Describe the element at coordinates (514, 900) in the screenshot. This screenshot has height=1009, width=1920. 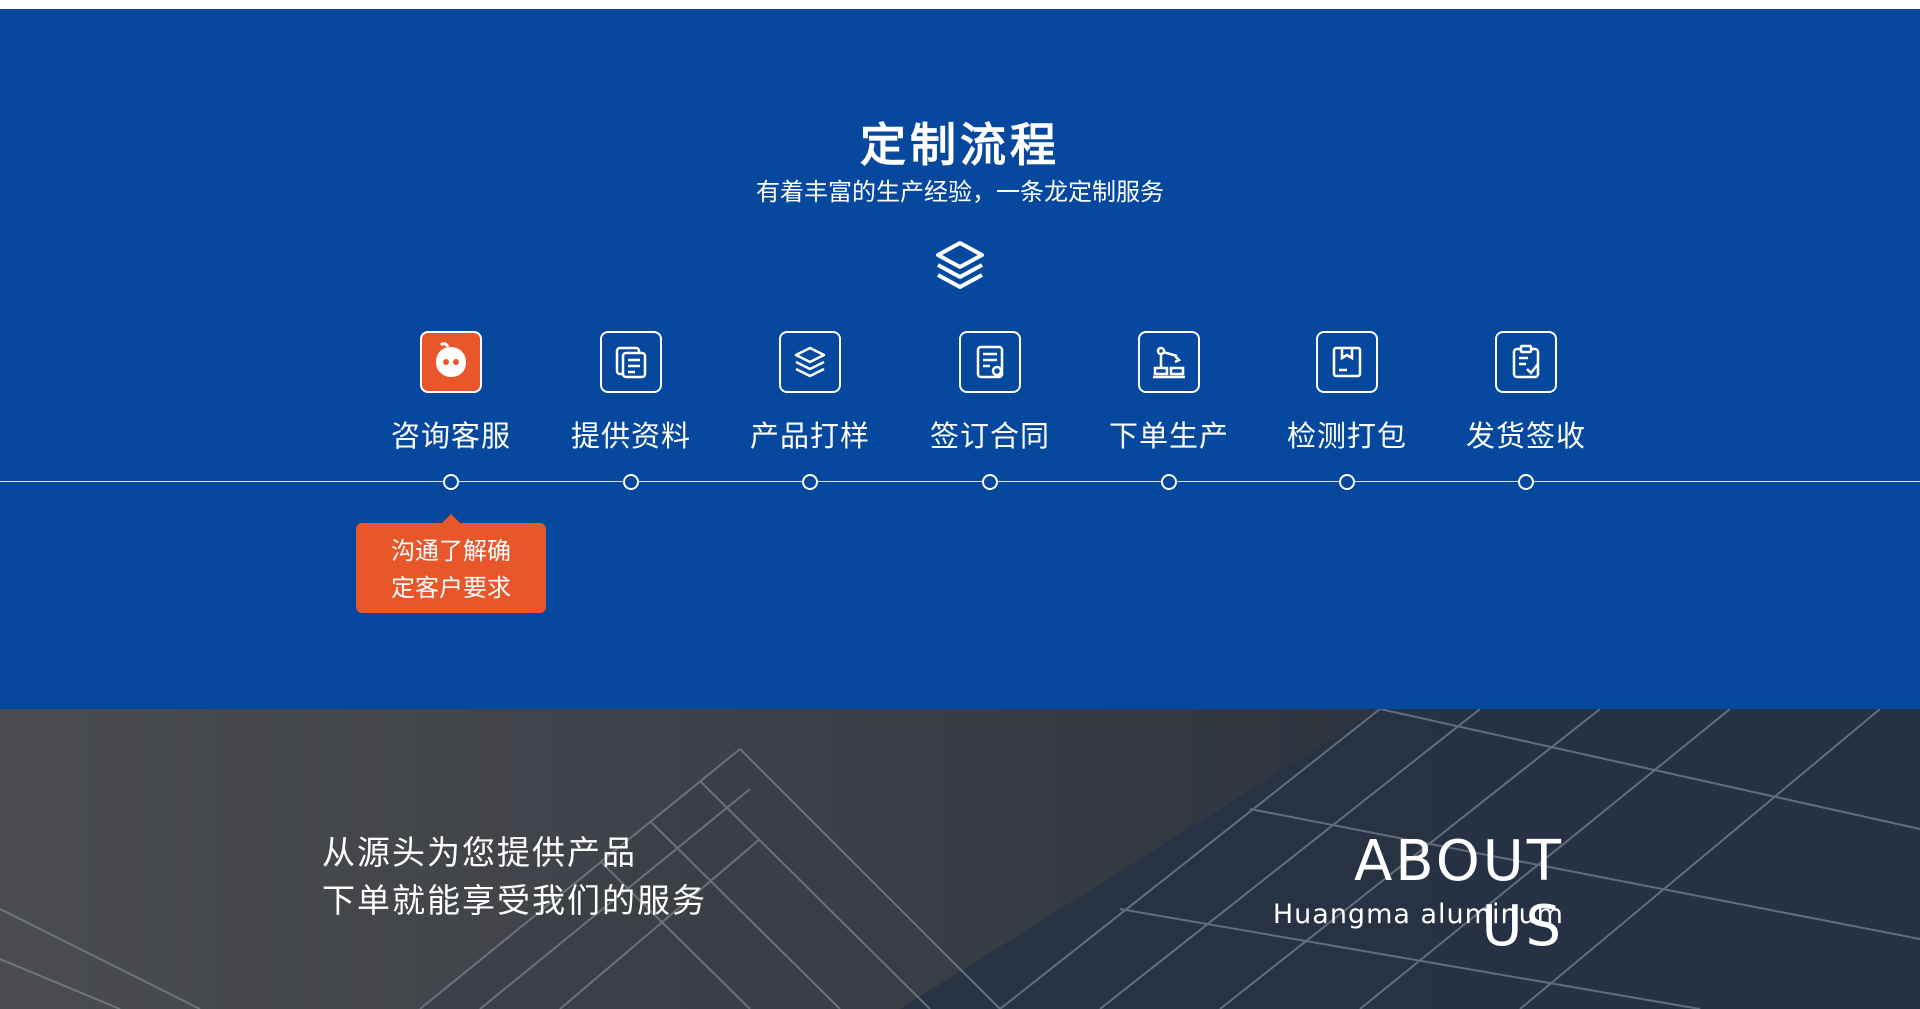
I see `slogan-line: 下单就能享受我们的服务` at that location.